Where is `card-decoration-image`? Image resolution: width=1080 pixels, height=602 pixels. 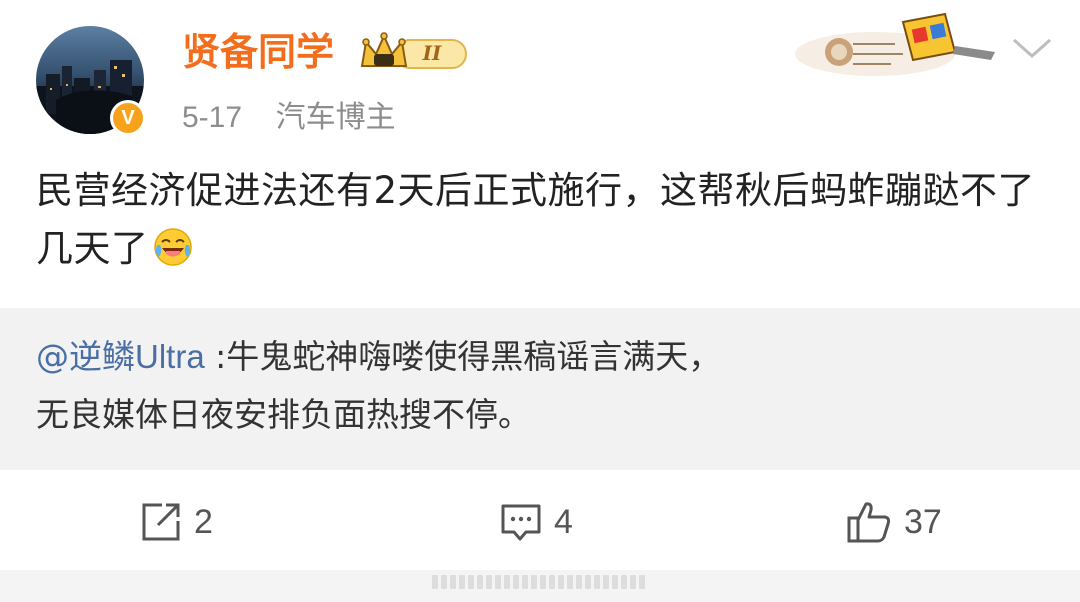 card-decoration-image is located at coordinates (900, 42).